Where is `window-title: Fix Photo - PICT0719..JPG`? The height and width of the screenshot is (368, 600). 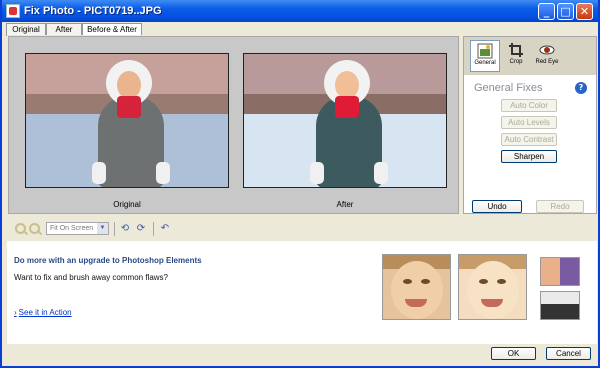
window-title: Fix Photo - PICT0719..JPG is located at coordinates (93, 11).